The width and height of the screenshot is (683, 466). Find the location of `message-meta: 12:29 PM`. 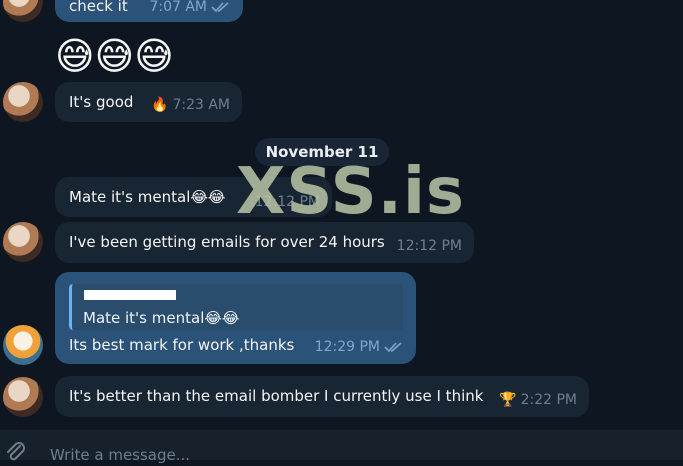

message-meta: 12:29 PM is located at coordinates (359, 347).